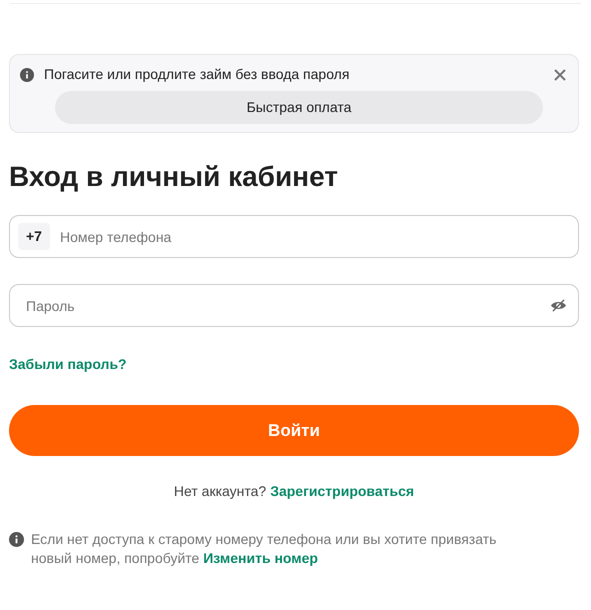 Image resolution: width=591 pixels, height=610 pixels. Describe the element at coordinates (197, 74) in the screenshot. I see `banner-message: Погасите или продлите займ без ввода пароля` at that location.